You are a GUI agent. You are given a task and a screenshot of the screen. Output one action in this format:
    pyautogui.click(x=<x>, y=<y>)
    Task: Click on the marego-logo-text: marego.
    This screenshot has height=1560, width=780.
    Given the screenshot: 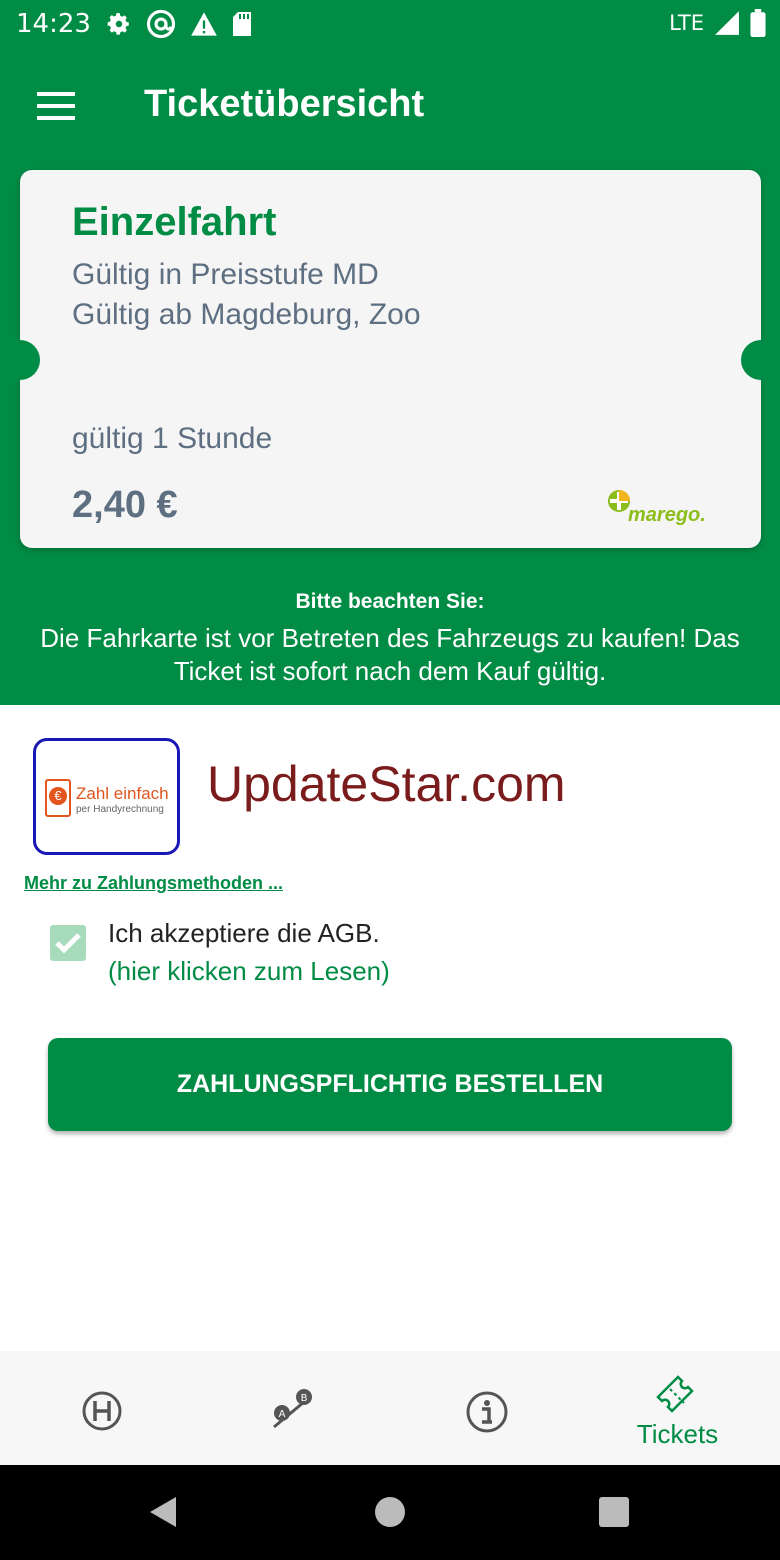 What is the action you would take?
    pyautogui.click(x=667, y=515)
    